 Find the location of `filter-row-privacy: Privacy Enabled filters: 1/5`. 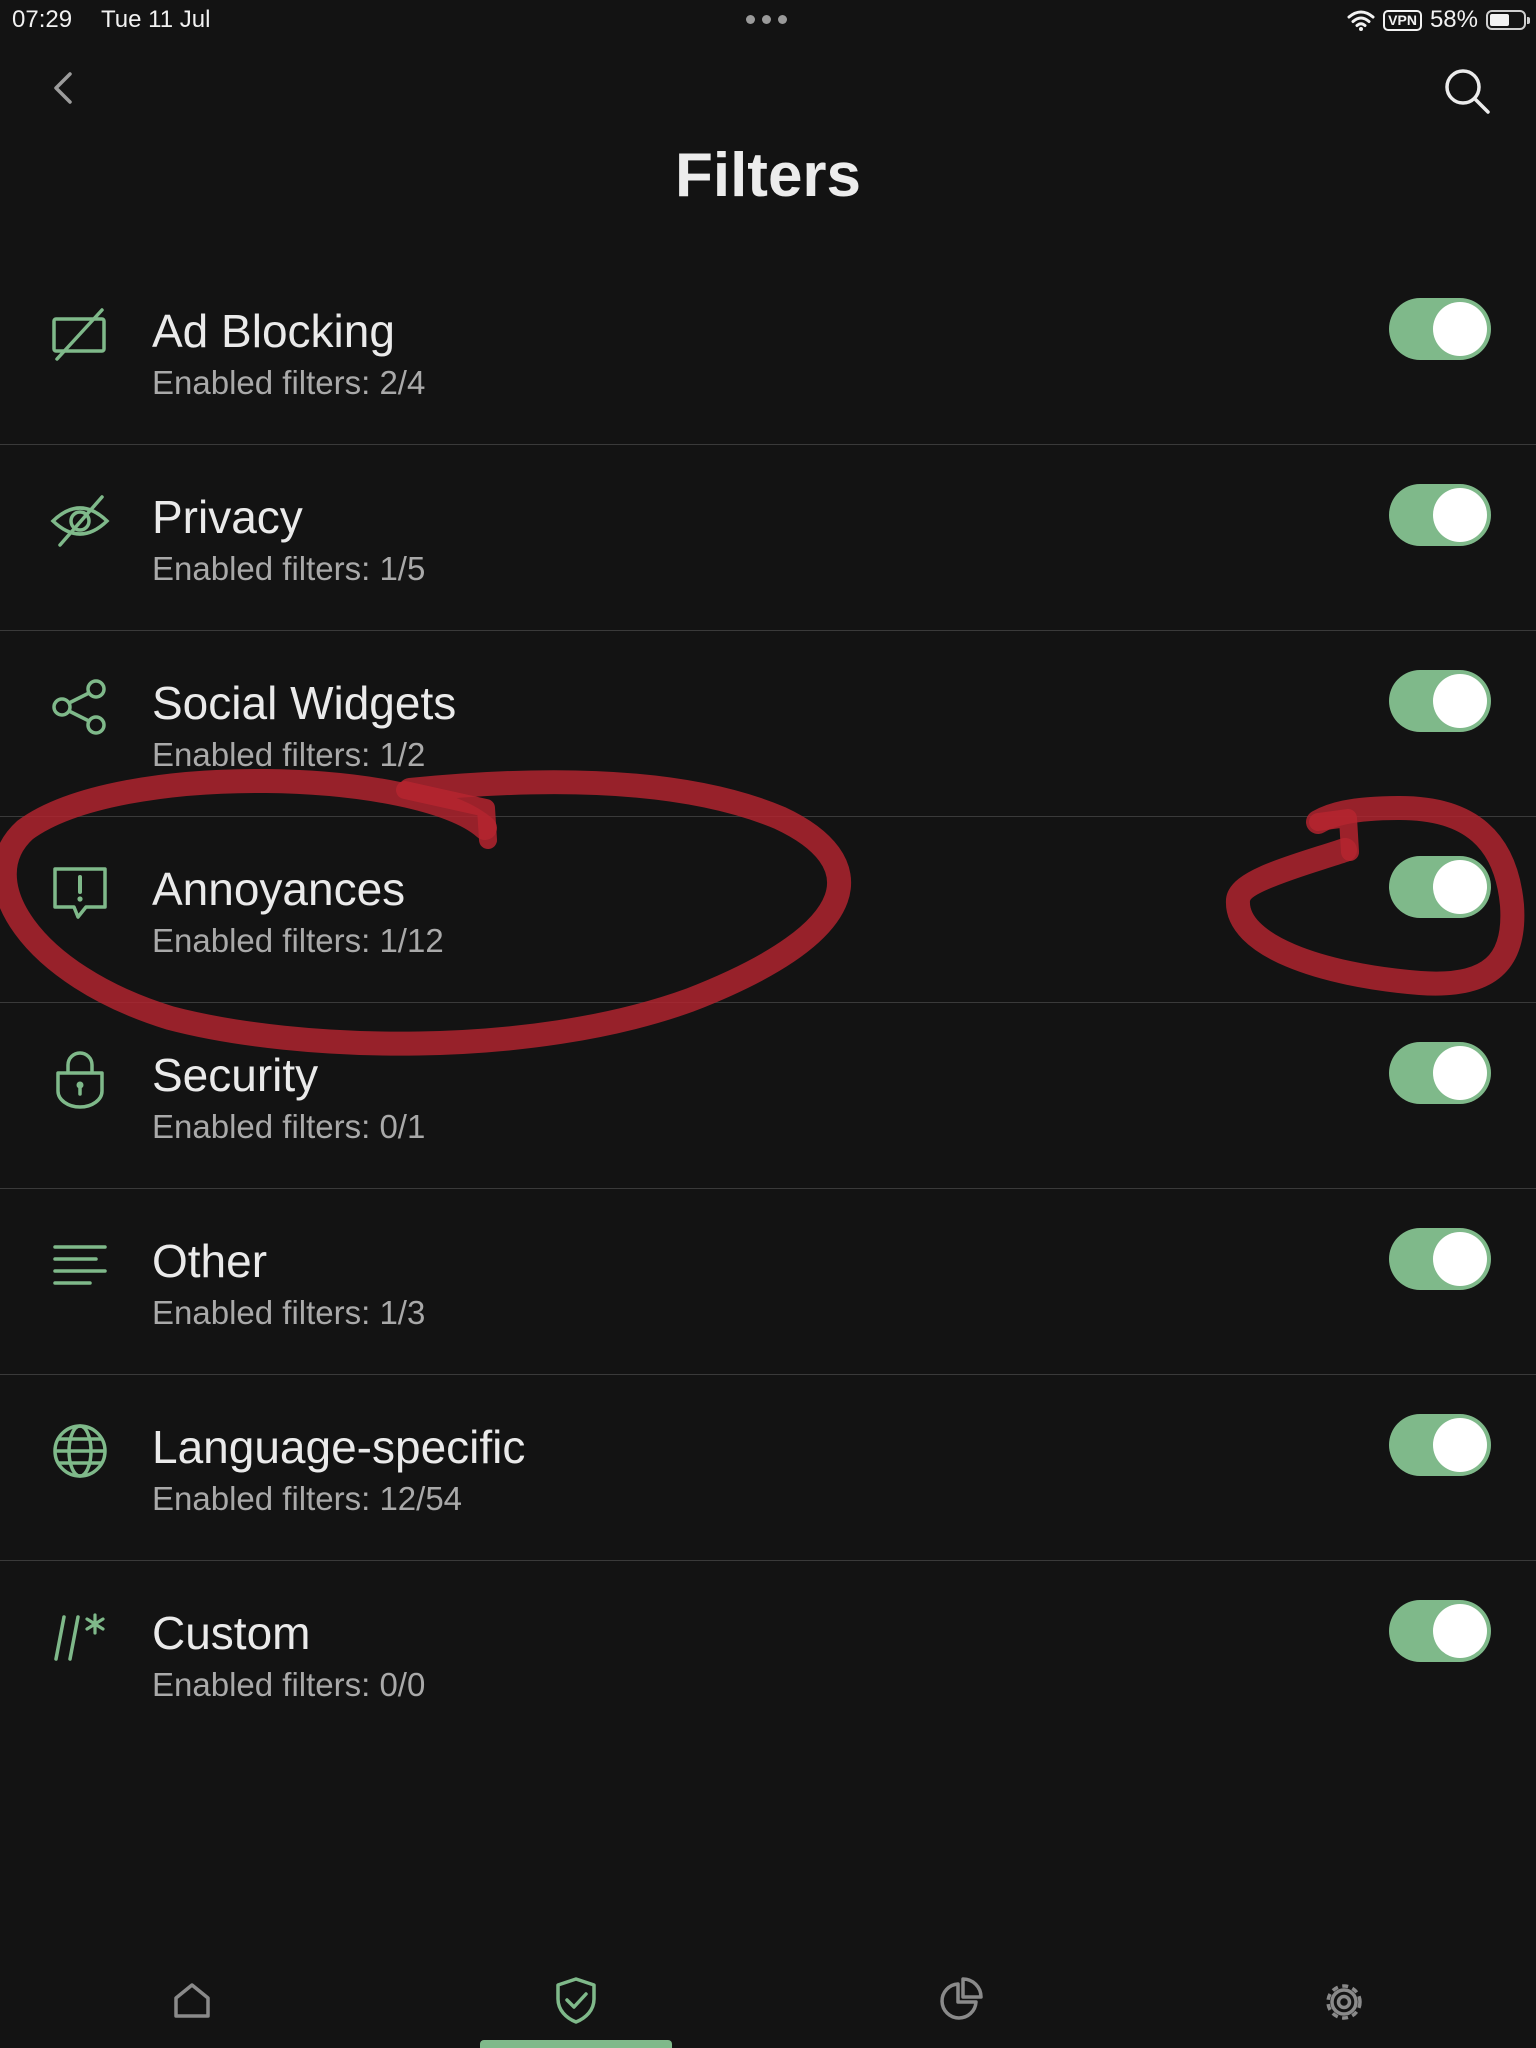

filter-row-privacy: Privacy Enabled filters: 1/5 is located at coordinates (768, 538).